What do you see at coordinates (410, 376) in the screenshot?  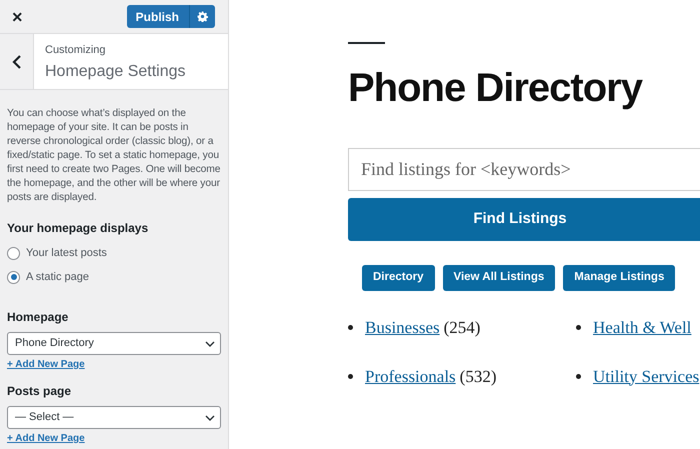 I see `category-link: Professionals` at bounding box center [410, 376].